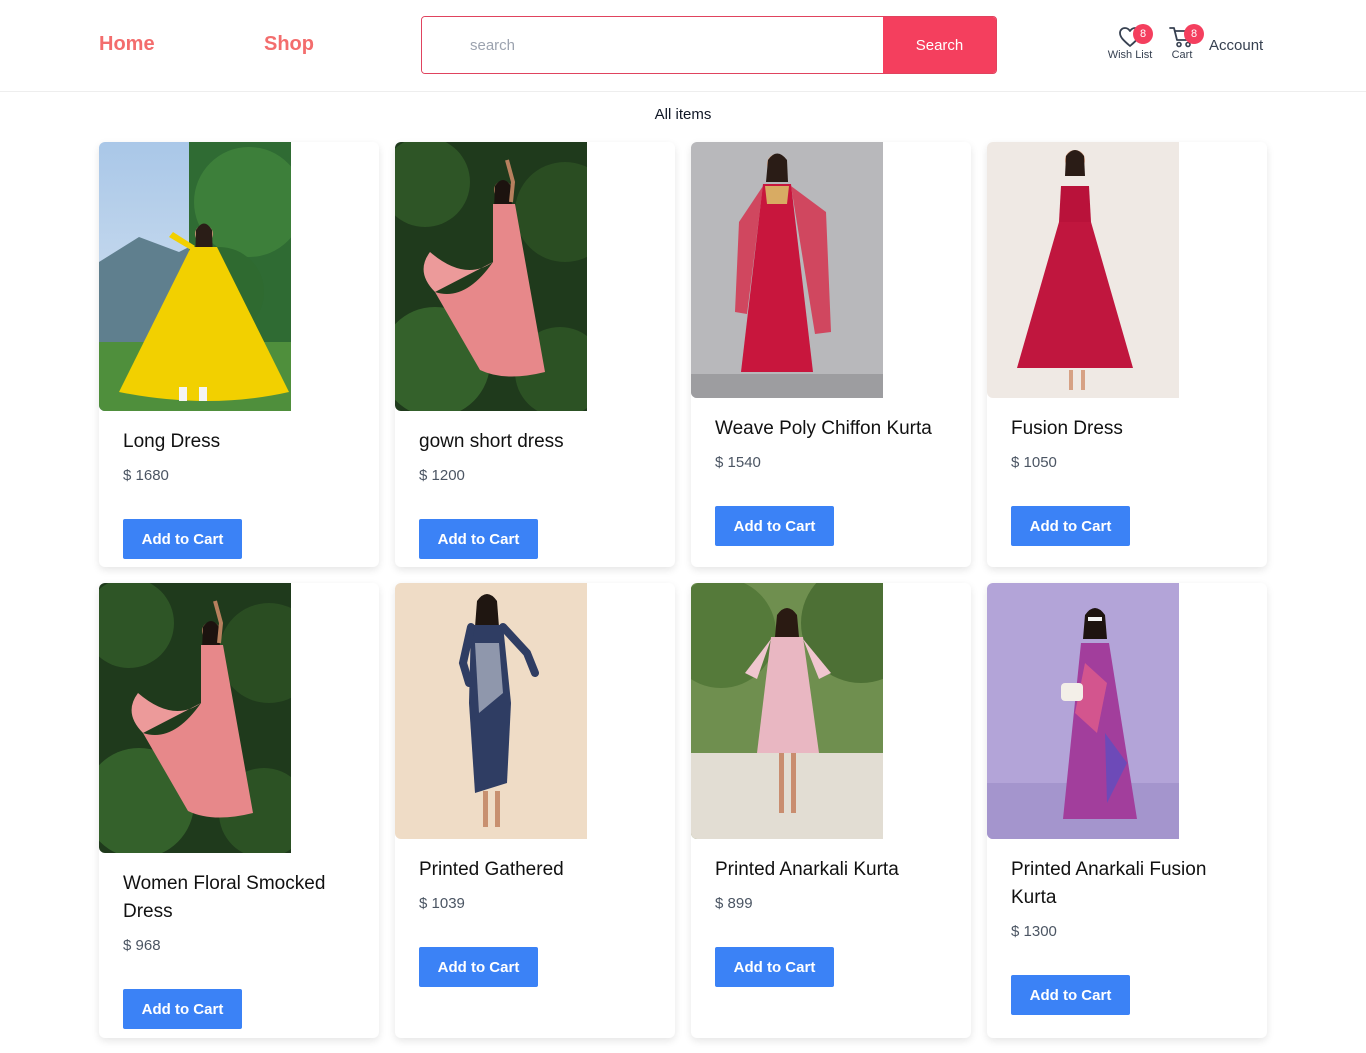  Describe the element at coordinates (1130, 429) in the screenshot. I see `product-title: Fusion Dress` at that location.